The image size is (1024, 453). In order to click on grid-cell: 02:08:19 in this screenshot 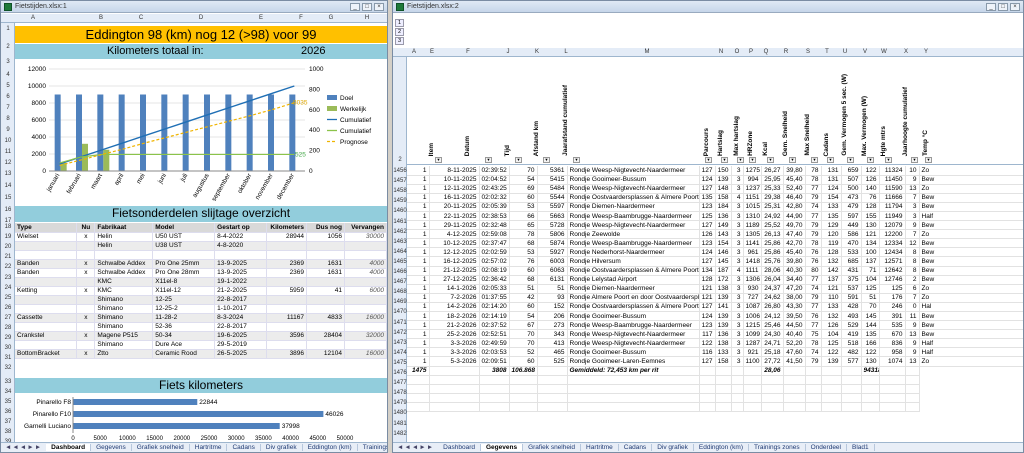, I will do `click(494, 271)`.